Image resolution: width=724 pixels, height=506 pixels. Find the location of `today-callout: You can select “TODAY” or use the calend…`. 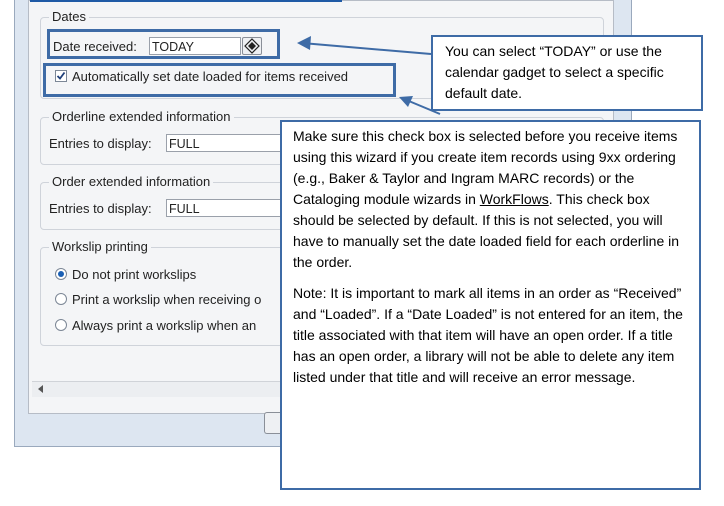

today-callout: You can select “TODAY” or use the calend… is located at coordinates (567, 73).